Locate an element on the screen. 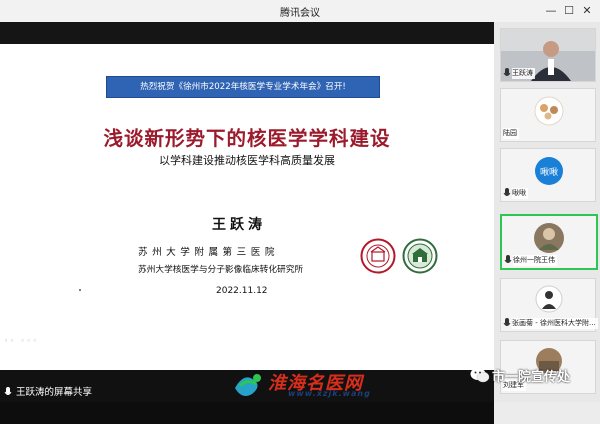 Image resolution: width=600 pixels, height=424 pixels. participant-name: 徐州一院王伟 is located at coordinates (535, 260).